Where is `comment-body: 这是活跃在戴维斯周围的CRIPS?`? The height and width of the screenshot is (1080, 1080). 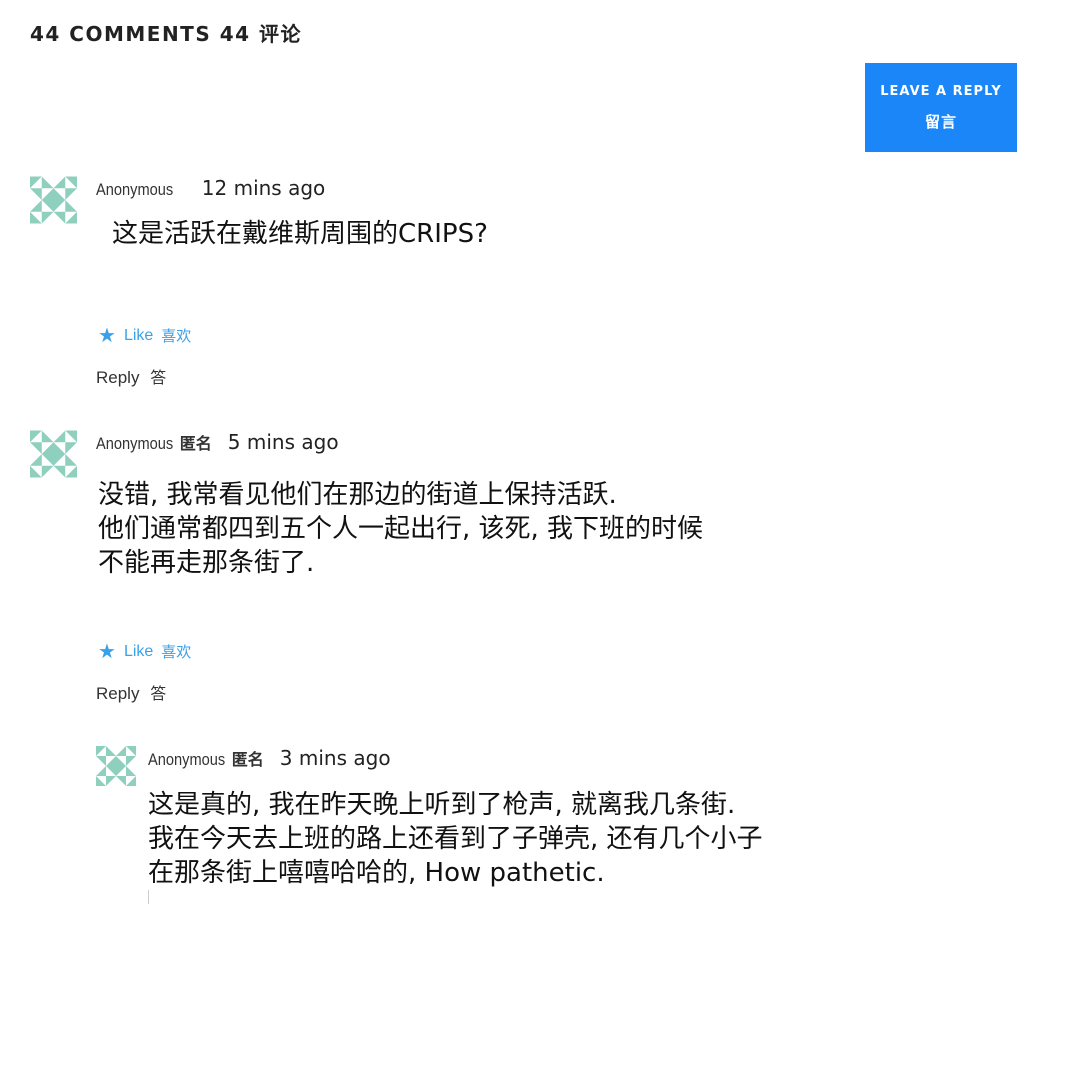 comment-body: 这是活跃在戴维斯周围的CRIPS? is located at coordinates (300, 234).